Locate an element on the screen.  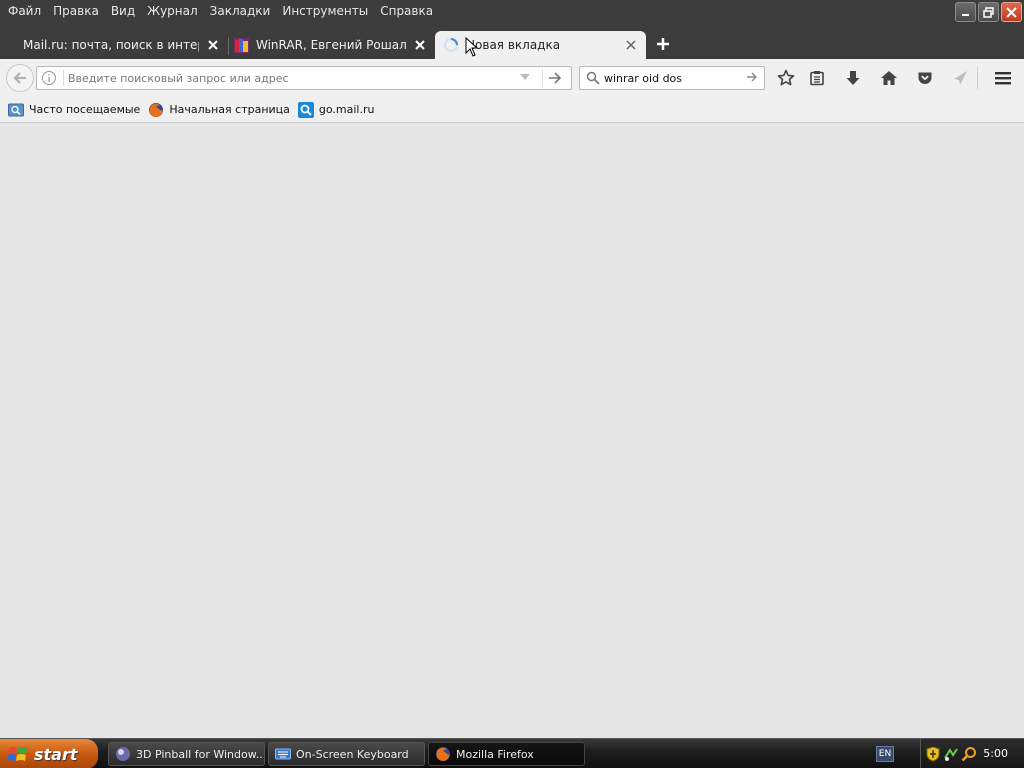
pocket-button is located at coordinates (925, 78).